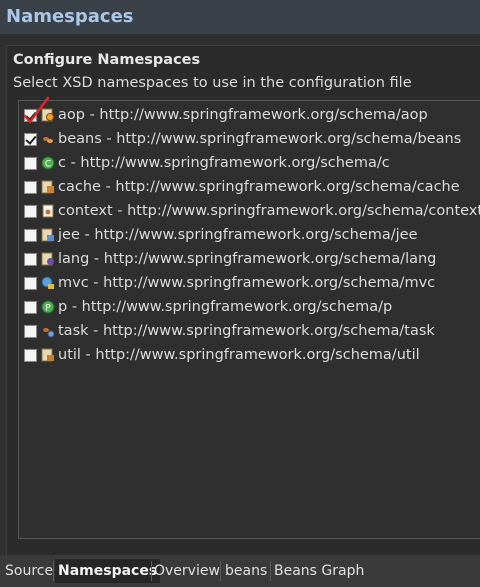 Image resolution: width=480 pixels, height=587 pixels. I want to click on aop-checkbox, so click(30, 115).